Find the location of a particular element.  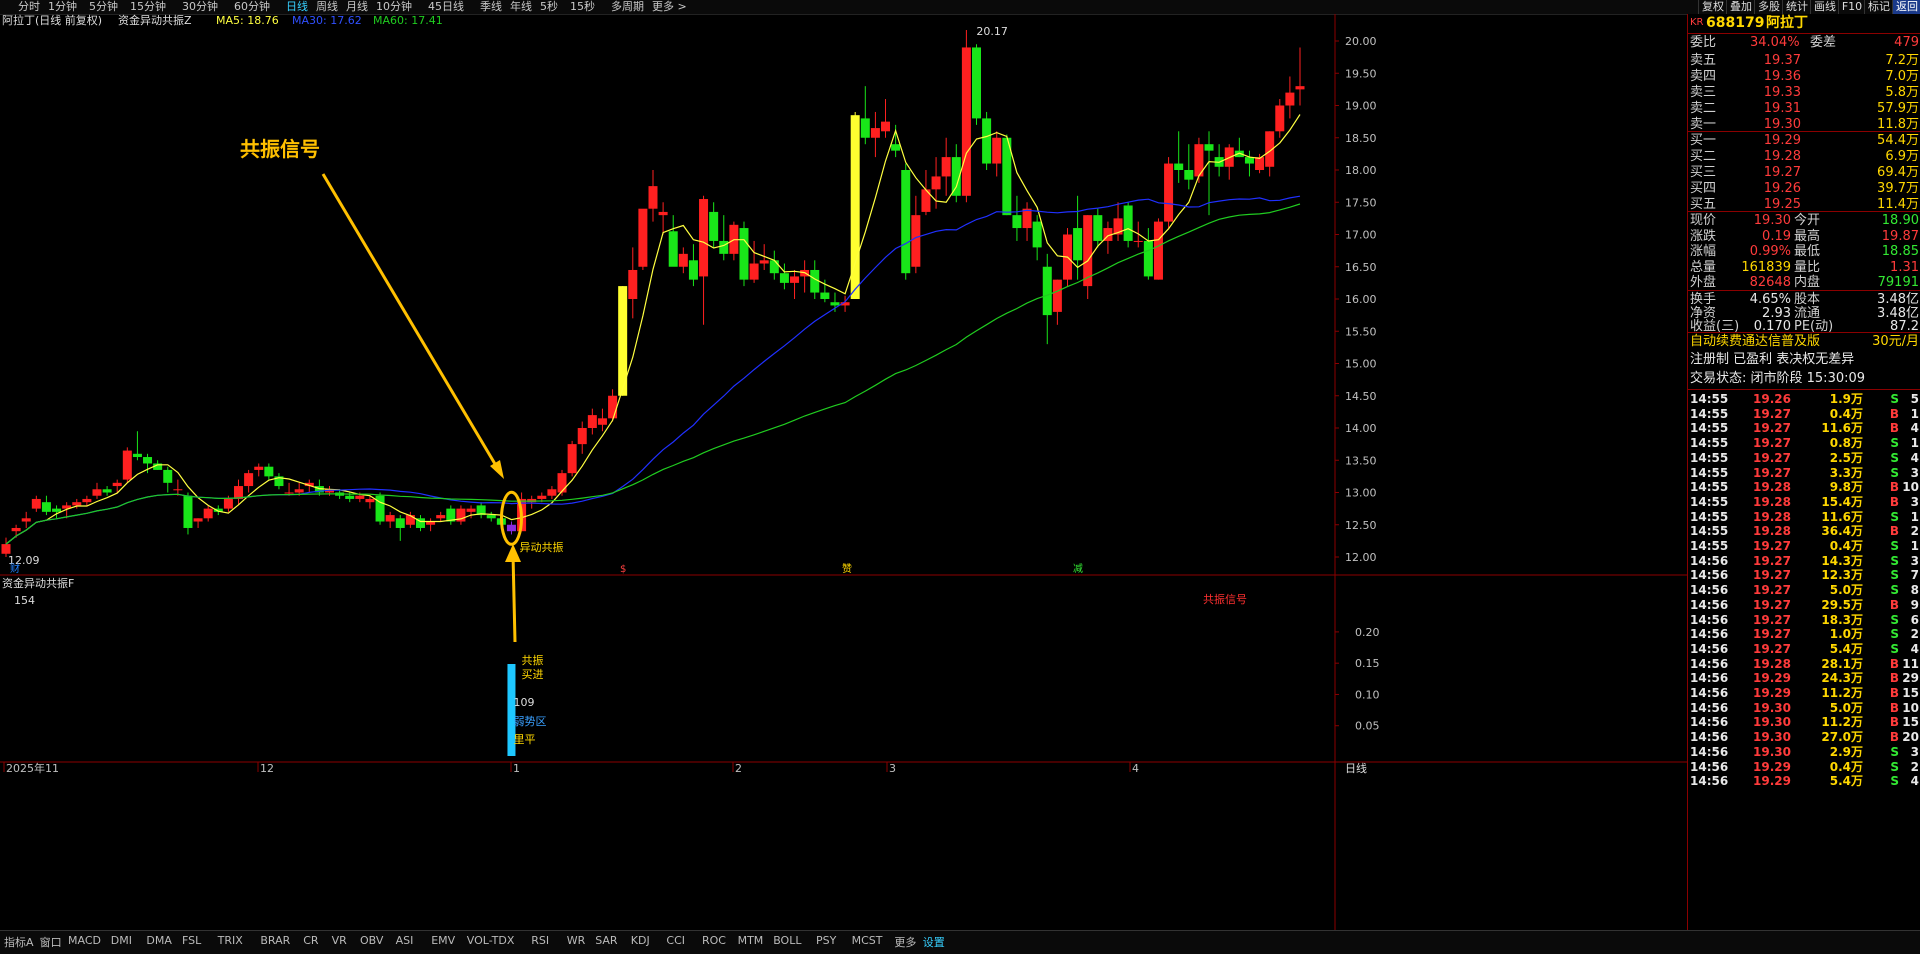

stock-name: 阿拉丁 is located at coordinates (1787, 23).